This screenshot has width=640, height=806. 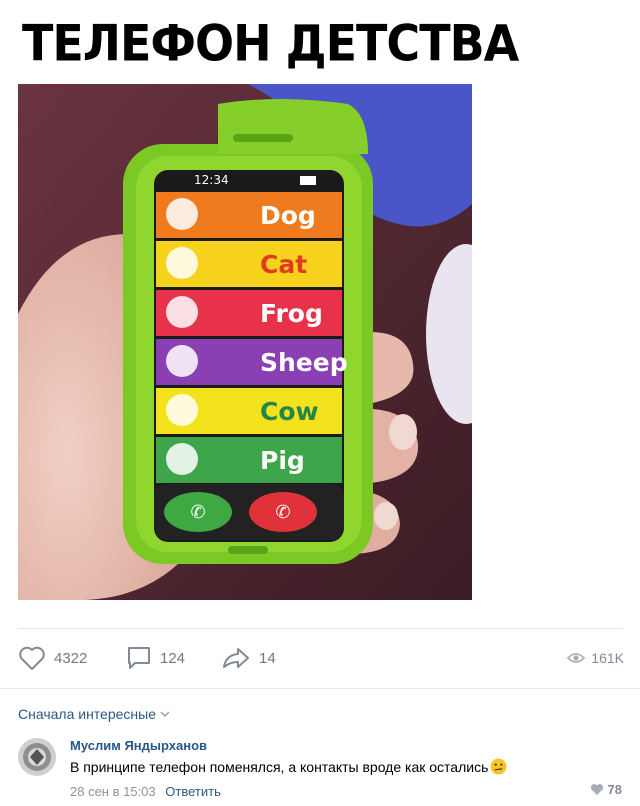 What do you see at coordinates (607, 658) in the screenshot?
I see `views-count: 161K` at bounding box center [607, 658].